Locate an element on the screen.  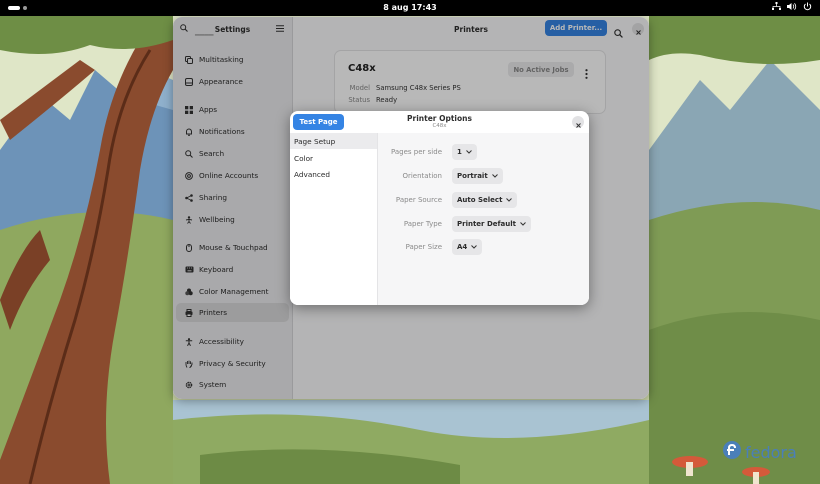
option-orientation: Orientation Portrait is located at coordinates (483, 176).